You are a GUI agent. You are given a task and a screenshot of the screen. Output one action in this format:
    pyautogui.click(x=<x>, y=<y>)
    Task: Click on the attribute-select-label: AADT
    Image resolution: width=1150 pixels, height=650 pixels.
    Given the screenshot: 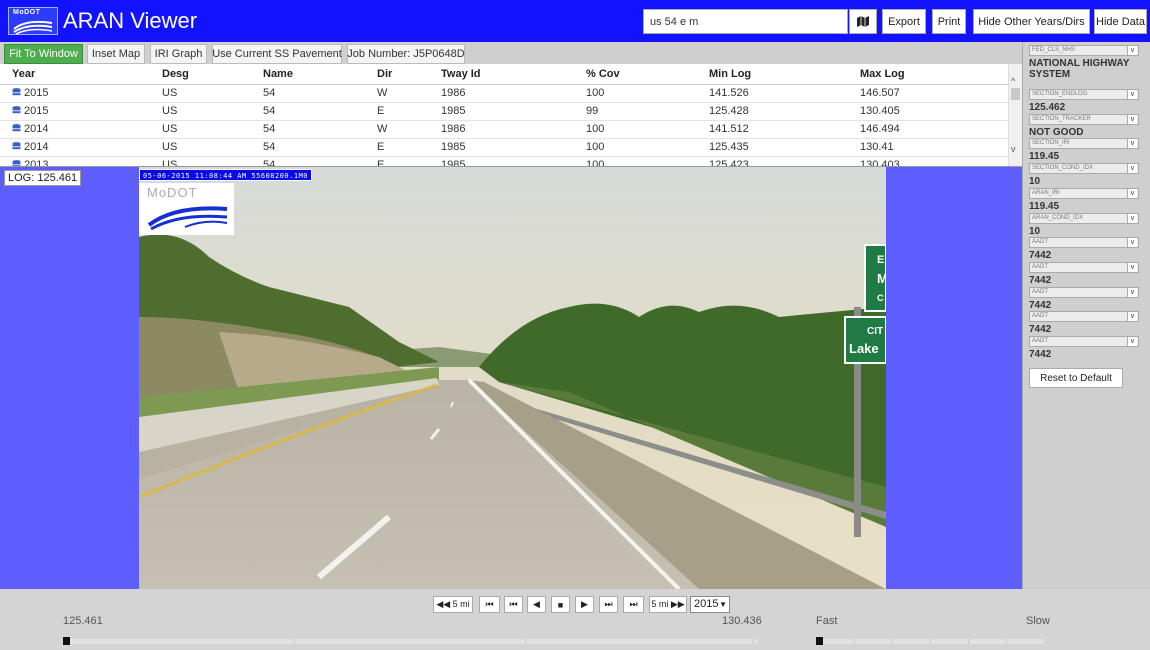 What is the action you would take?
    pyautogui.click(x=1040, y=266)
    